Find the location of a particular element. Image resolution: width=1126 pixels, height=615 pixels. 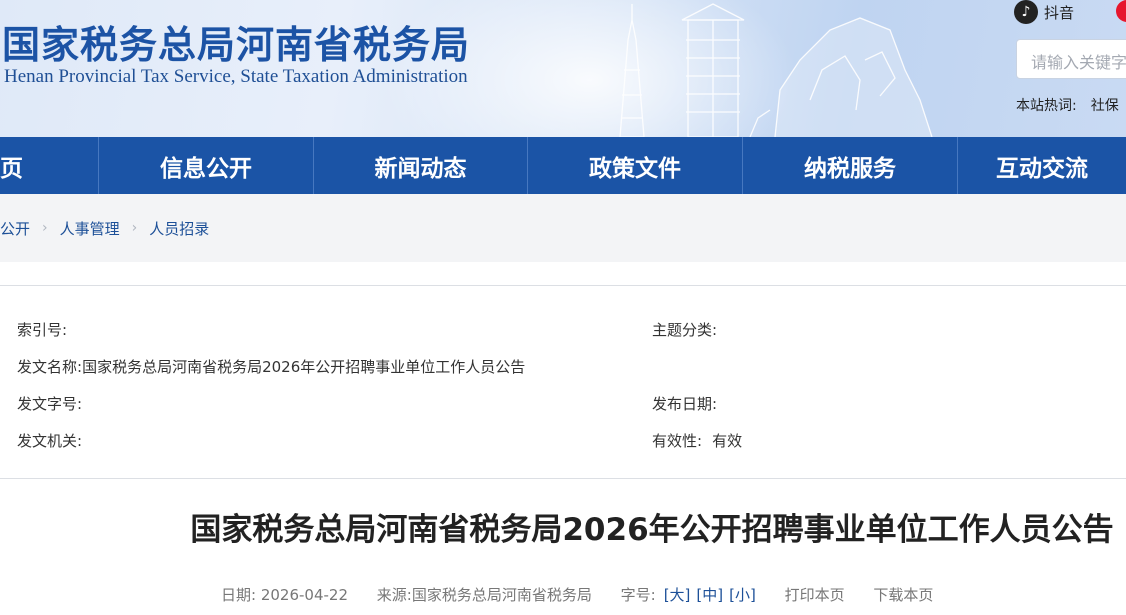

tiktok-label: 抖音 is located at coordinates (1059, 12).